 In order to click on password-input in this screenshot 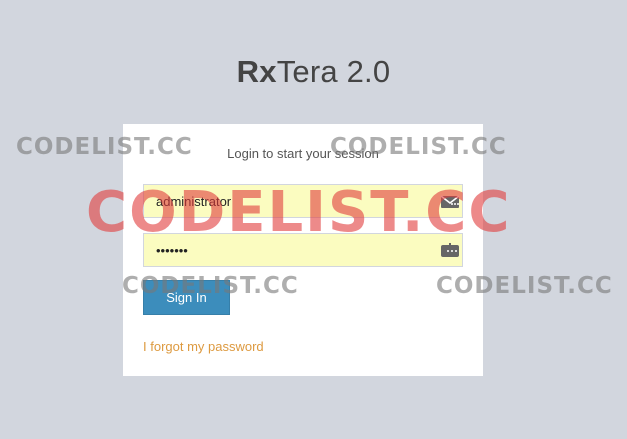, I will do `click(303, 250)`.